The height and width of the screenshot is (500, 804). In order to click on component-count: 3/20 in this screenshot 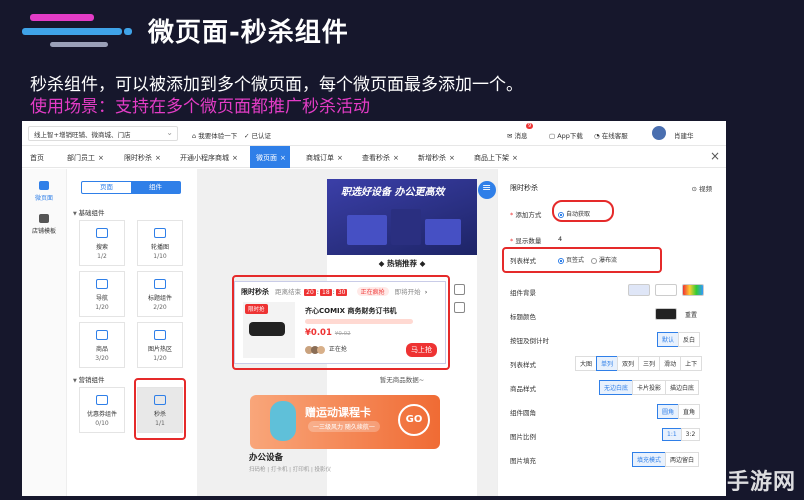, I will do `click(102, 358)`.